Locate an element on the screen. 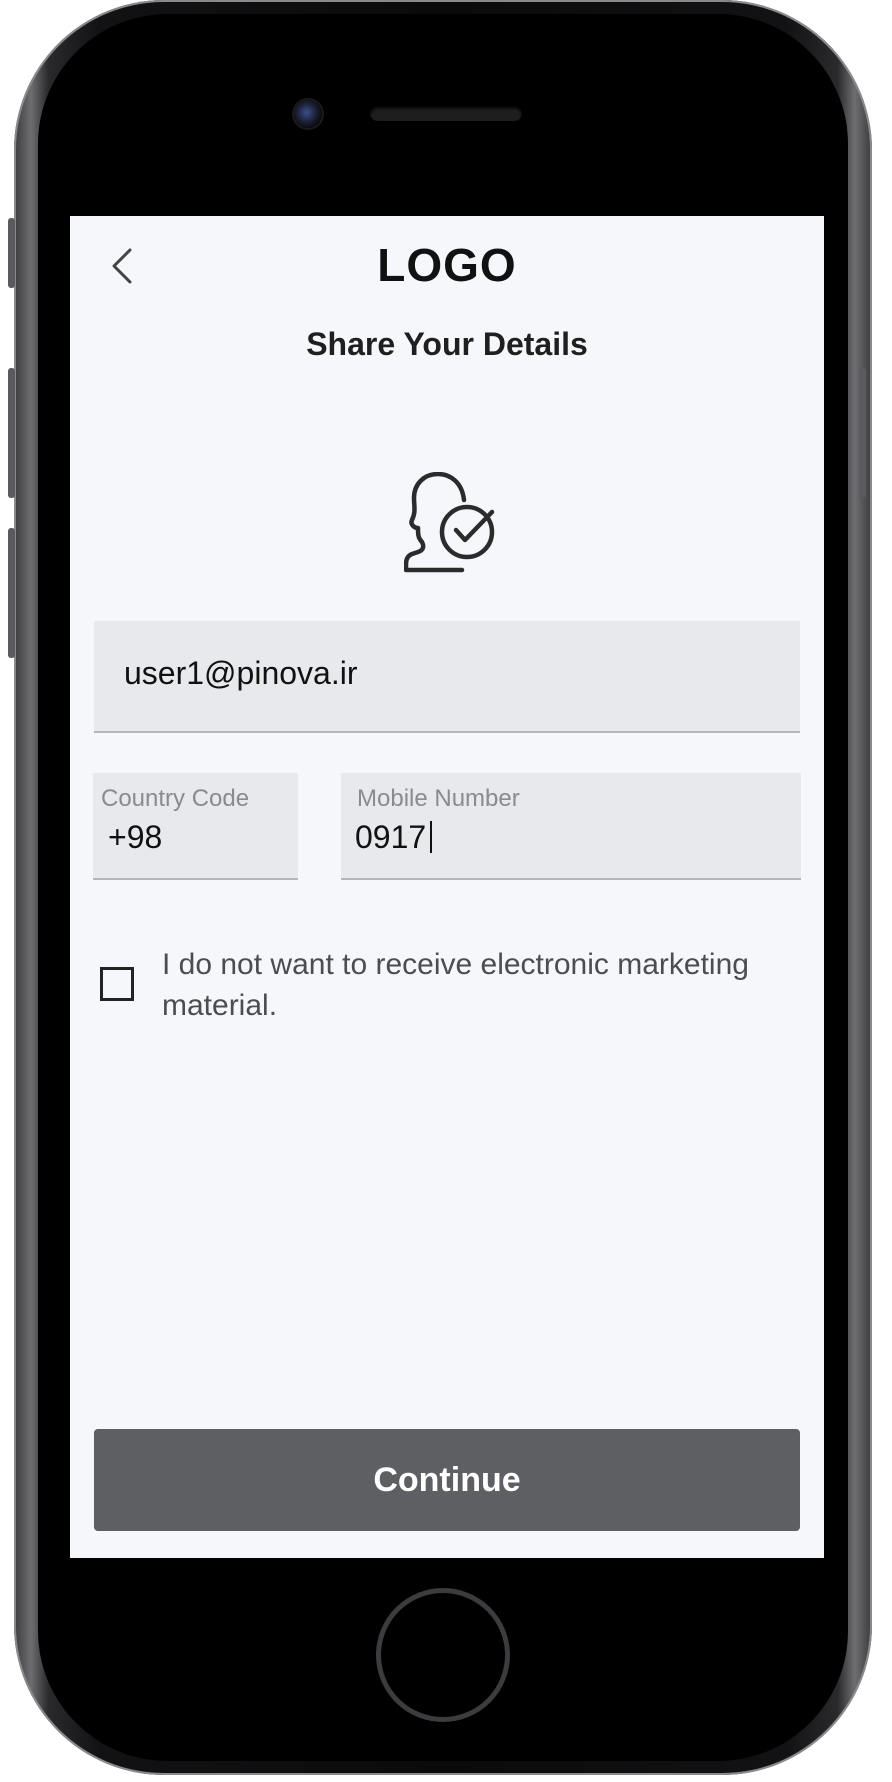 The image size is (892, 1782). side-button is located at coordinates (11, 253).